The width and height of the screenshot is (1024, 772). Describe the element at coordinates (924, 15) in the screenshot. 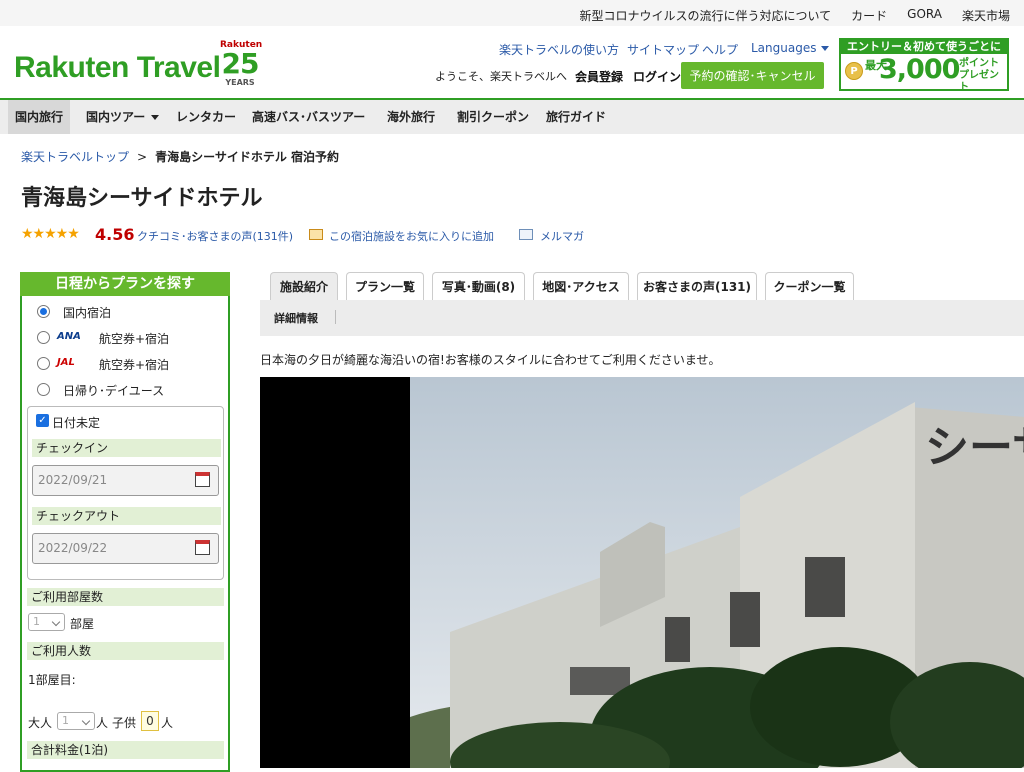

I see `gora-link: GORA` at that location.